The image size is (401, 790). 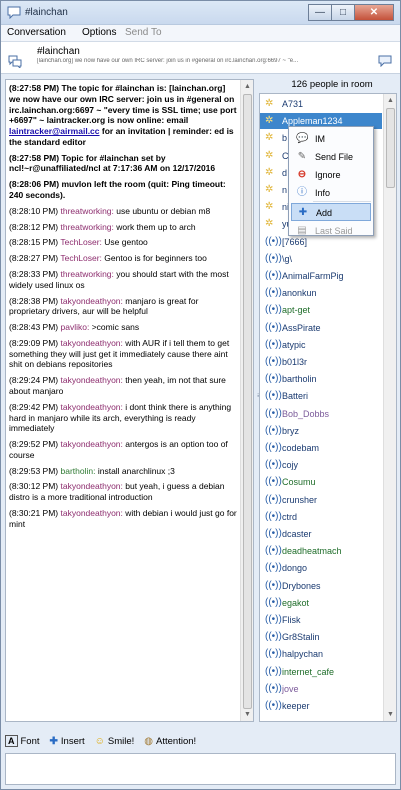 I want to click on context-menu-item-info: ⓘ Info, so click(x=331, y=193).